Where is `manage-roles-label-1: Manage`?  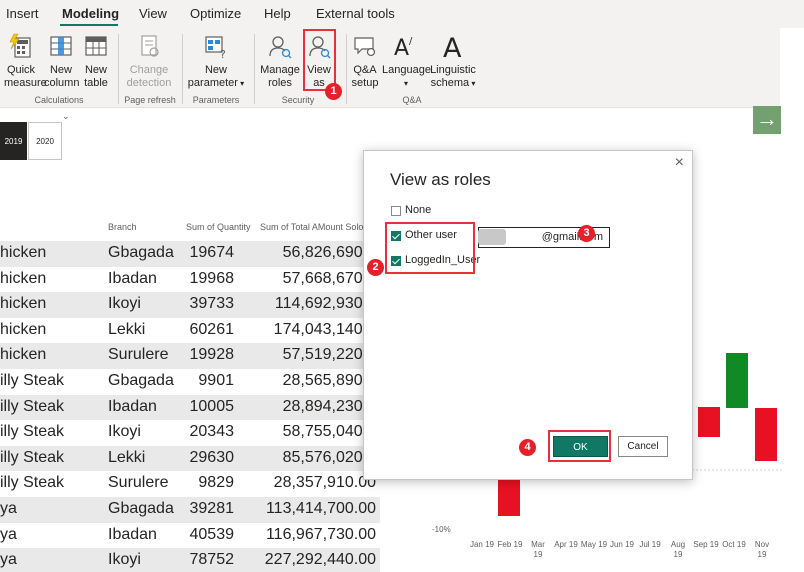 manage-roles-label-1: Manage is located at coordinates (280, 70).